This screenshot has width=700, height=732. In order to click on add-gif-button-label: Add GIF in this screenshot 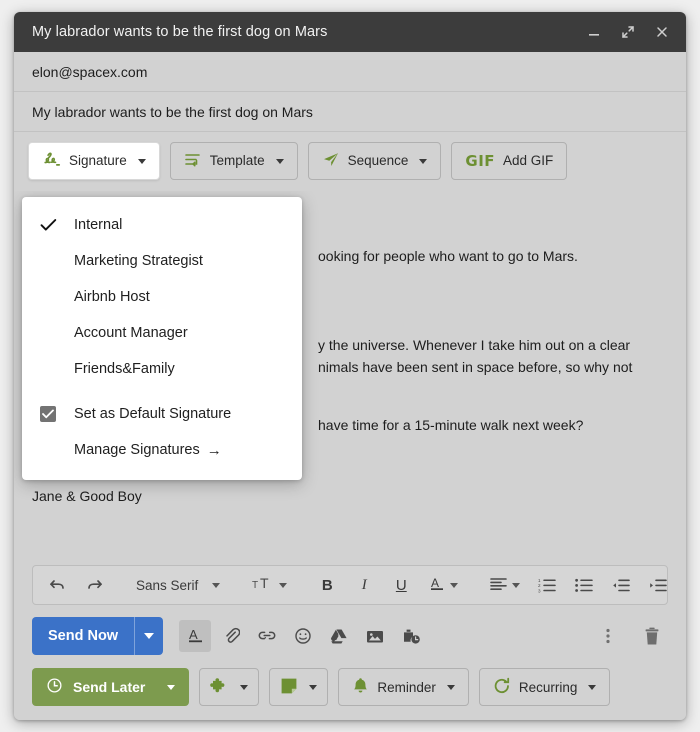, I will do `click(528, 161)`.